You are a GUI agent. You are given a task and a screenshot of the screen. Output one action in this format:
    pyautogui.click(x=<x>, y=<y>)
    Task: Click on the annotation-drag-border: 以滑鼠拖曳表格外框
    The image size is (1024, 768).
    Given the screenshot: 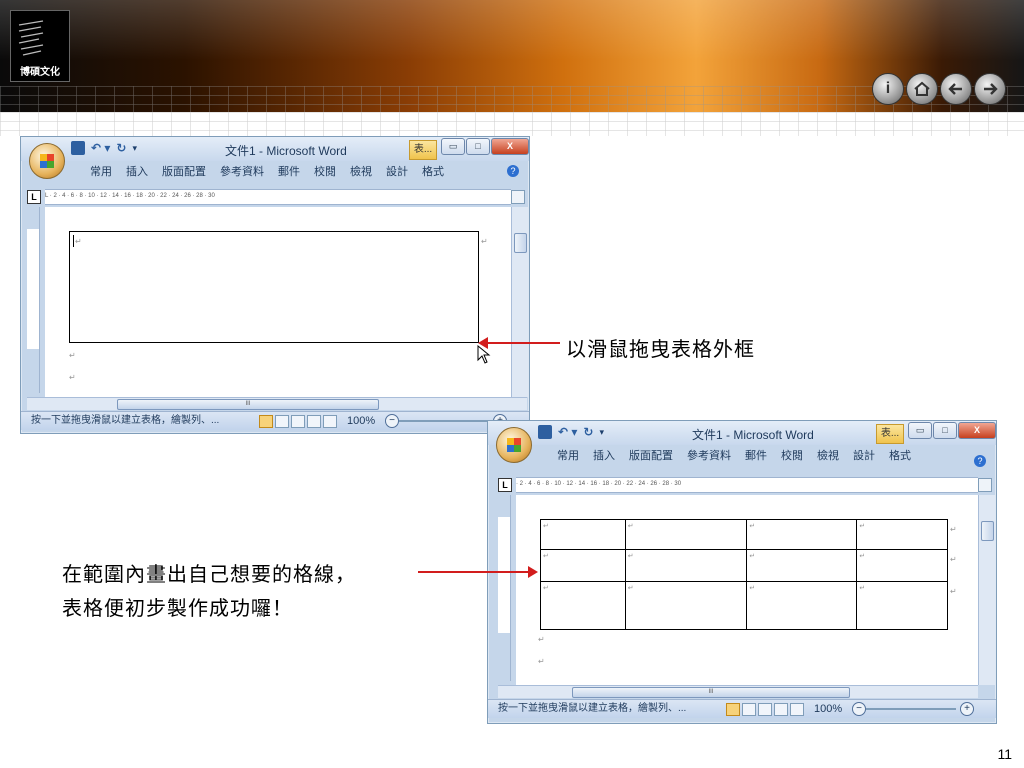 What is the action you would take?
    pyautogui.click(x=660, y=349)
    